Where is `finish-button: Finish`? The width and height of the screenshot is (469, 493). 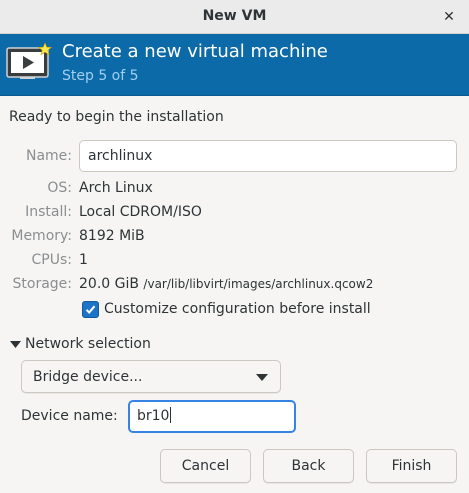
finish-button: Finish is located at coordinates (411, 466).